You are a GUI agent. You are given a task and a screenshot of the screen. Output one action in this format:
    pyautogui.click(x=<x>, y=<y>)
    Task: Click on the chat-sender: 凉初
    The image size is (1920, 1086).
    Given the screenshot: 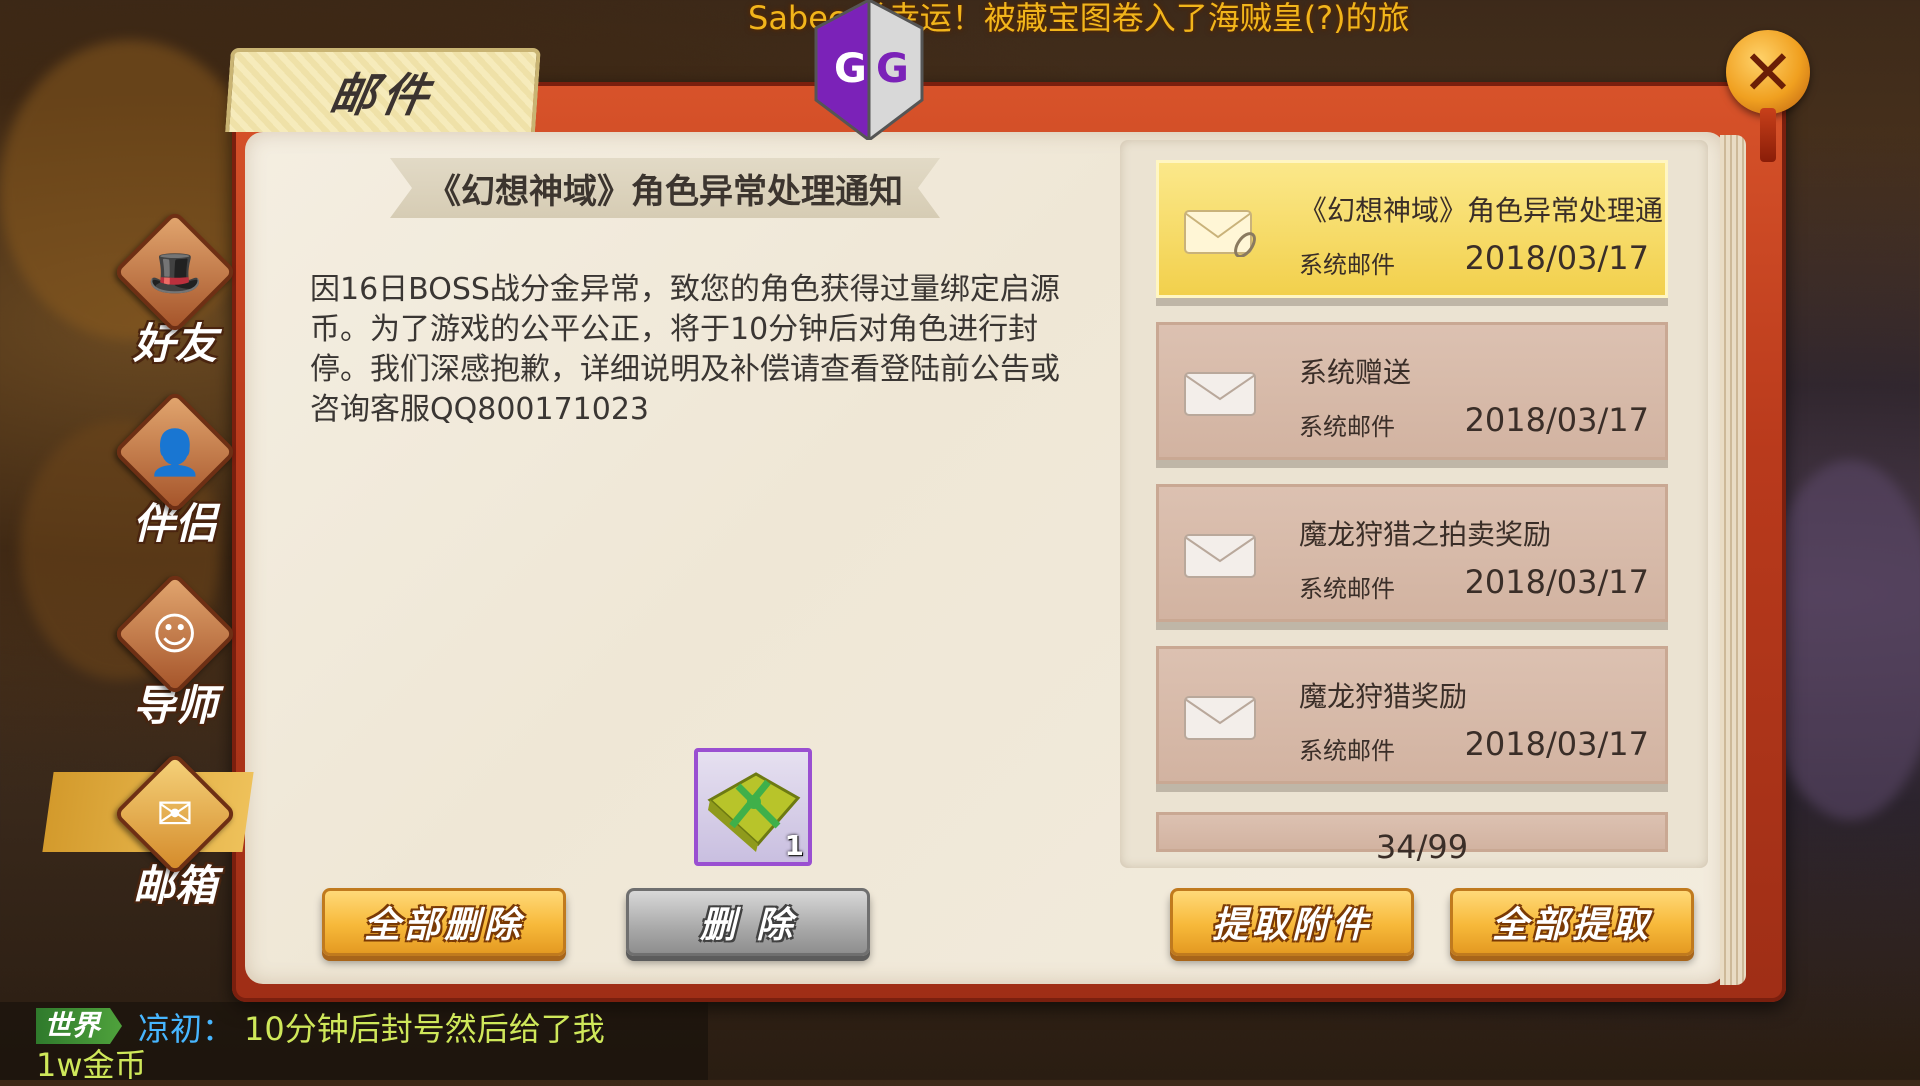 What is the action you would take?
    pyautogui.click(x=170, y=1029)
    